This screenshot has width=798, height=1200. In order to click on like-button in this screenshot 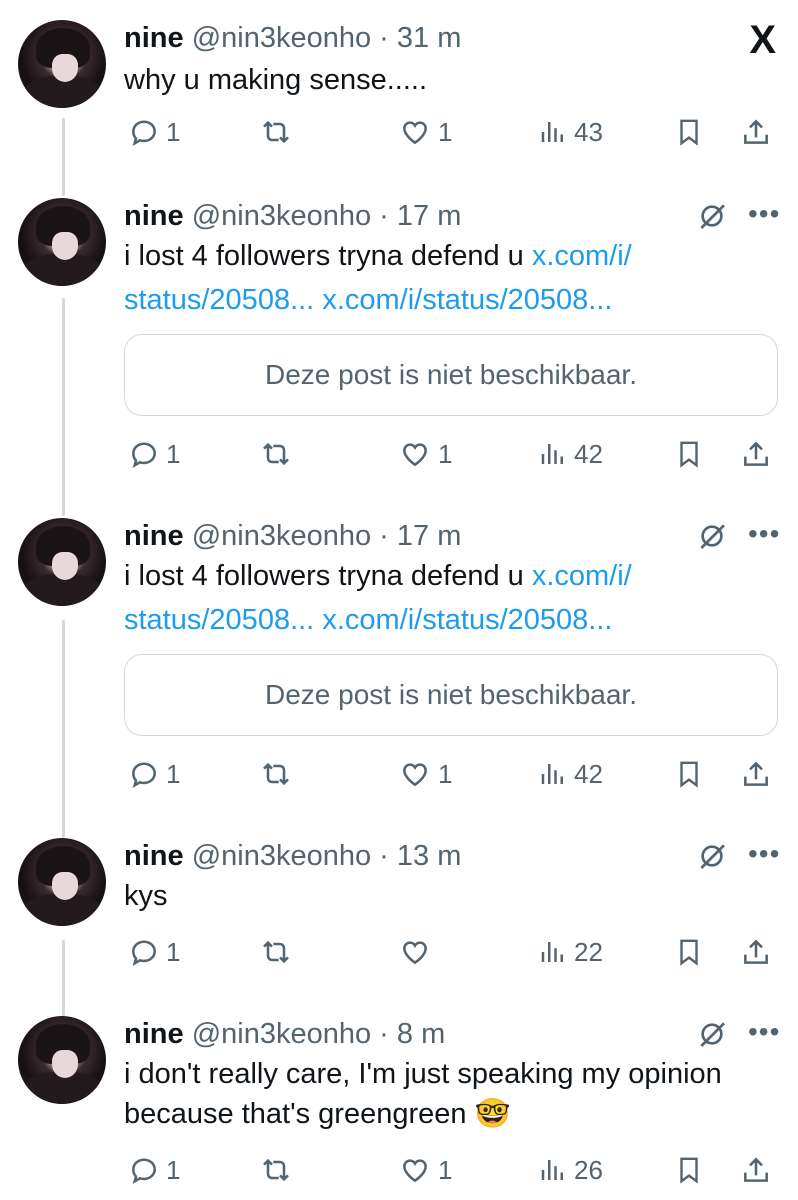, I will do `click(418, 952)`.